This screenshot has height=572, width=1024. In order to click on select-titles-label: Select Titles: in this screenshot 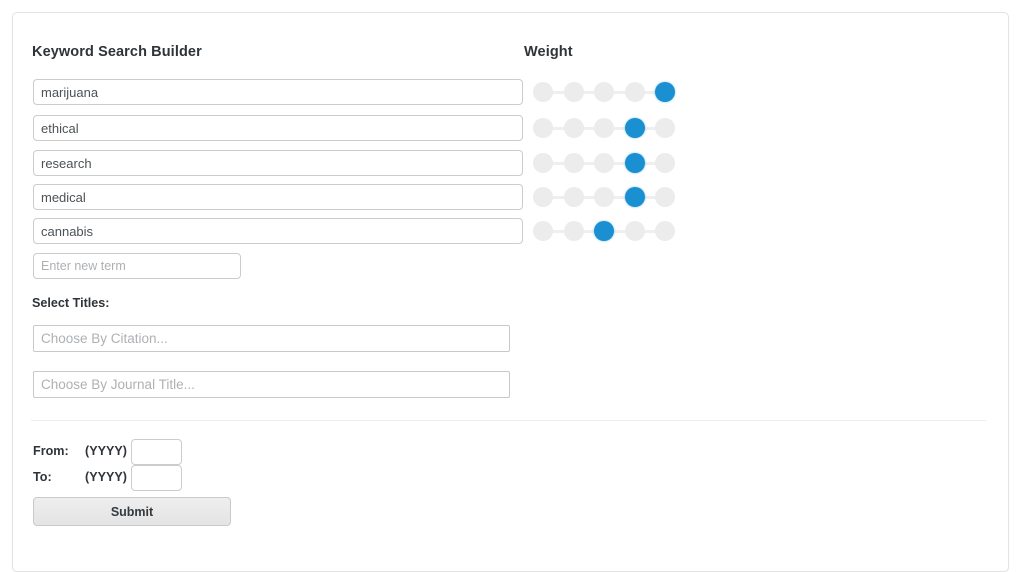, I will do `click(71, 303)`.